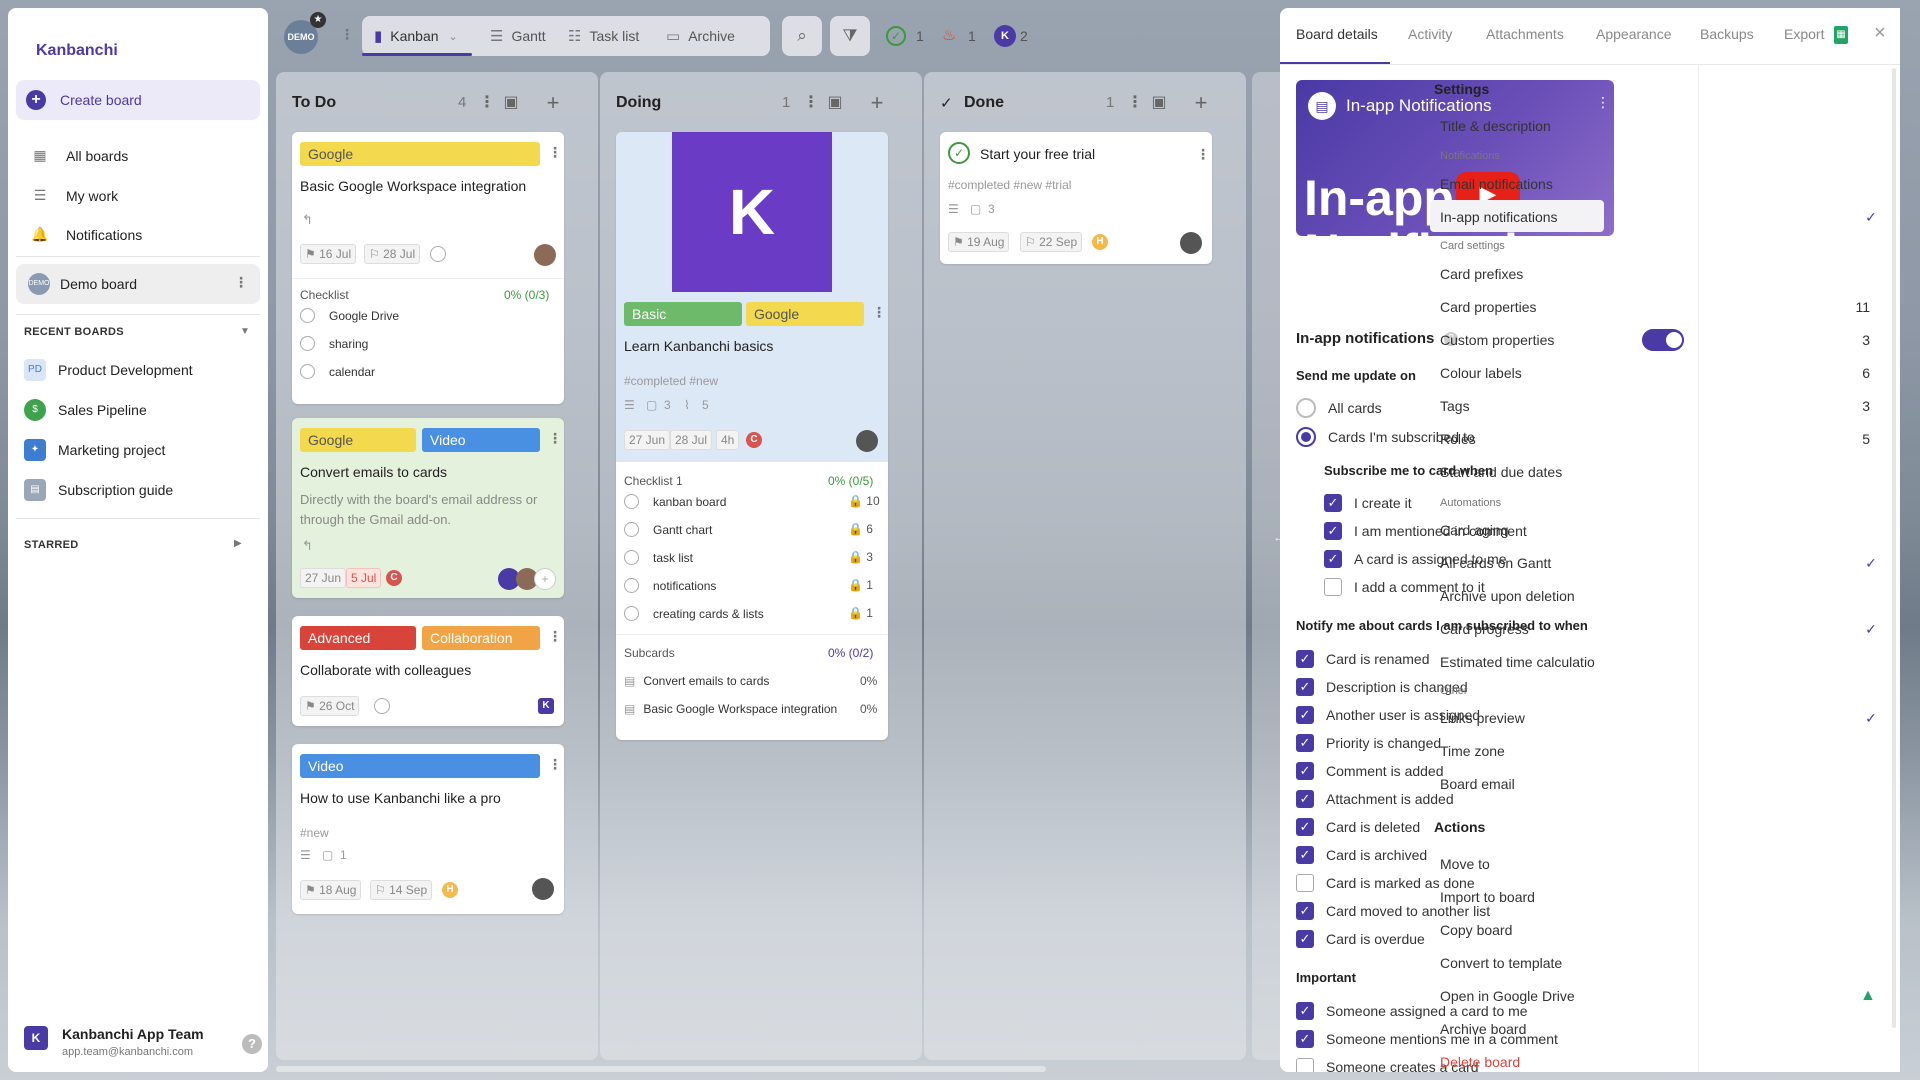  I want to click on checklist-item: task list, so click(658, 557).